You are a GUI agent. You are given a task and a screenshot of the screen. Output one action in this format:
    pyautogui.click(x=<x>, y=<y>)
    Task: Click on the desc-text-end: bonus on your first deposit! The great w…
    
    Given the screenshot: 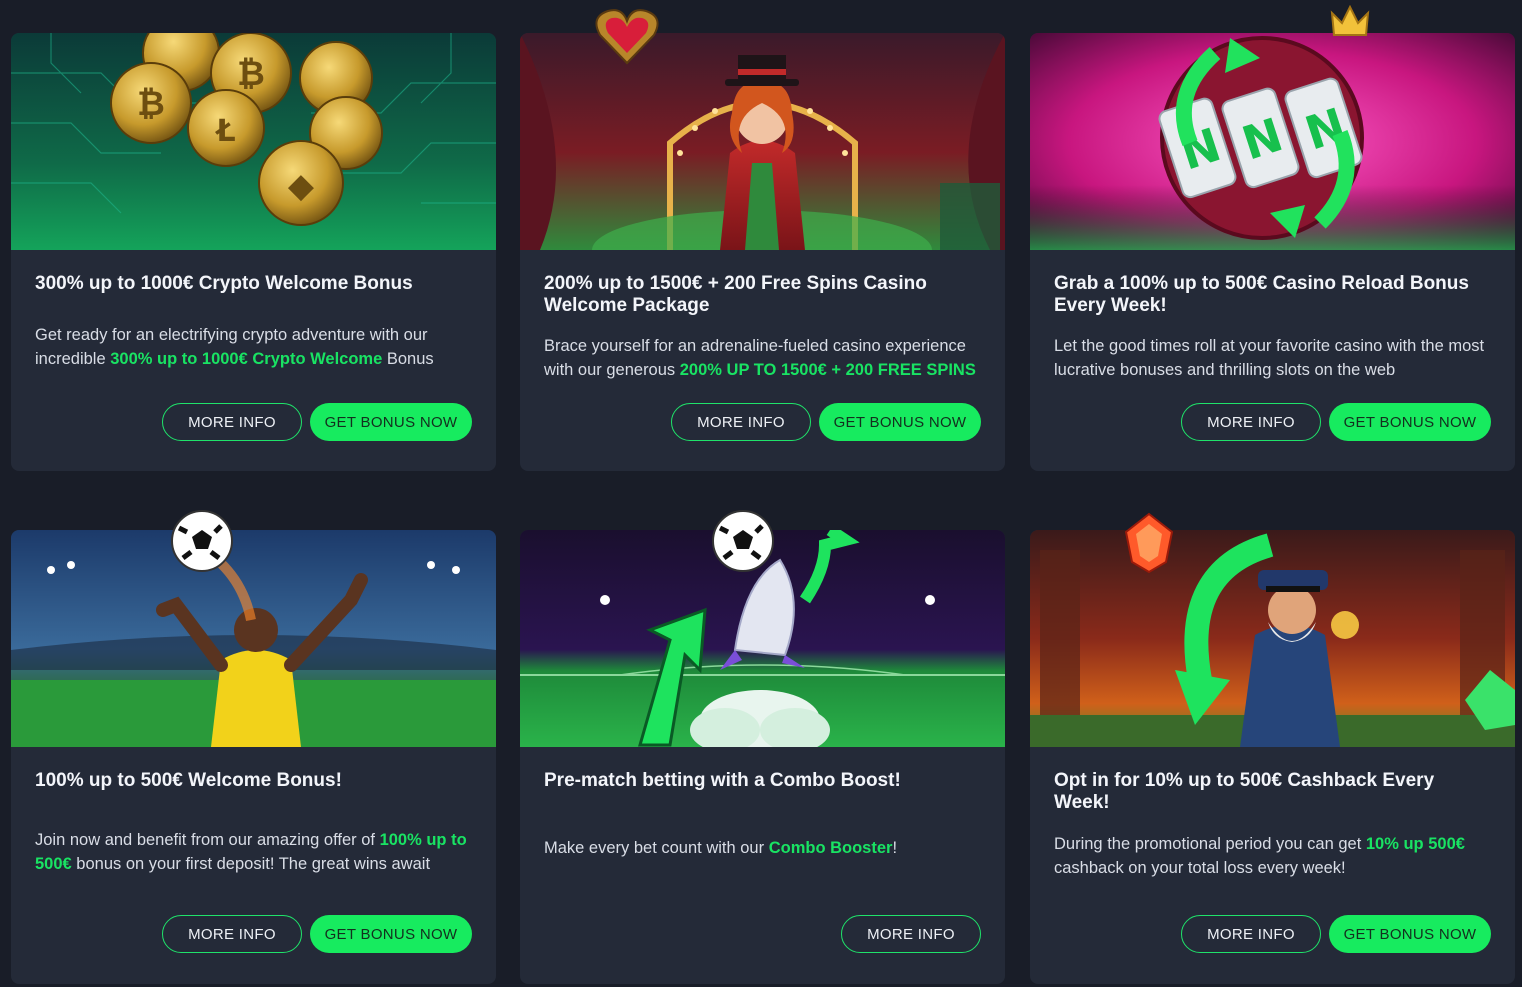 What is the action you would take?
    pyautogui.click(x=251, y=864)
    